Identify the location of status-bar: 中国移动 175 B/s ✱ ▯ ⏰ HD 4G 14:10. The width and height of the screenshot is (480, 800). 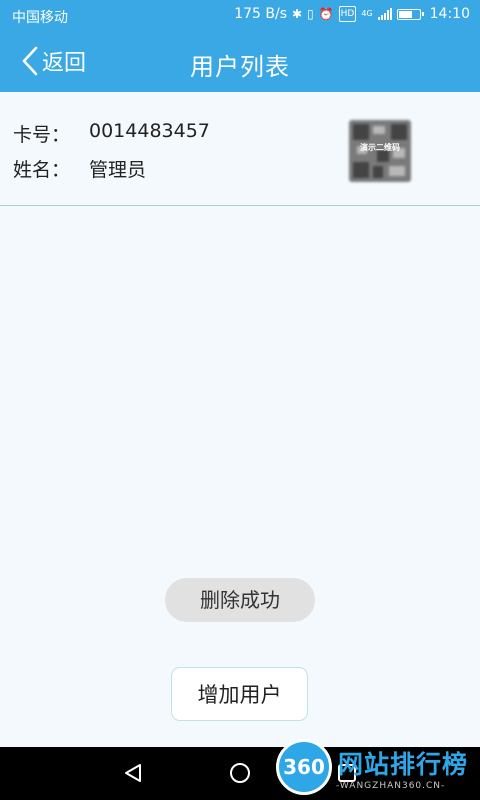
(240, 16).